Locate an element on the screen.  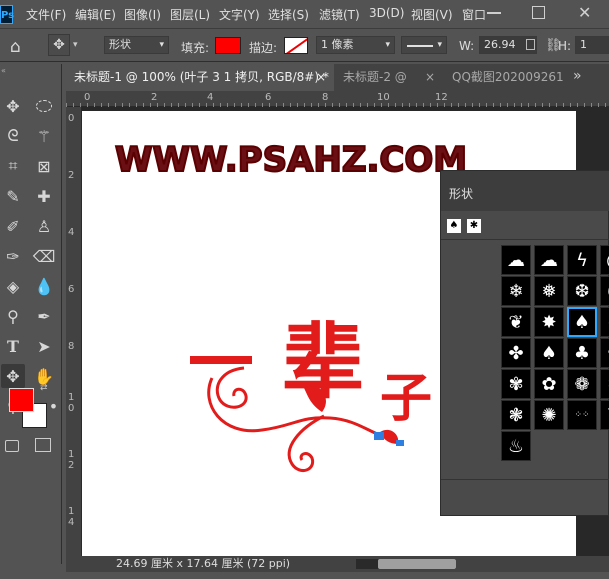
swirl-bottom is located at coordinates (306, 443).